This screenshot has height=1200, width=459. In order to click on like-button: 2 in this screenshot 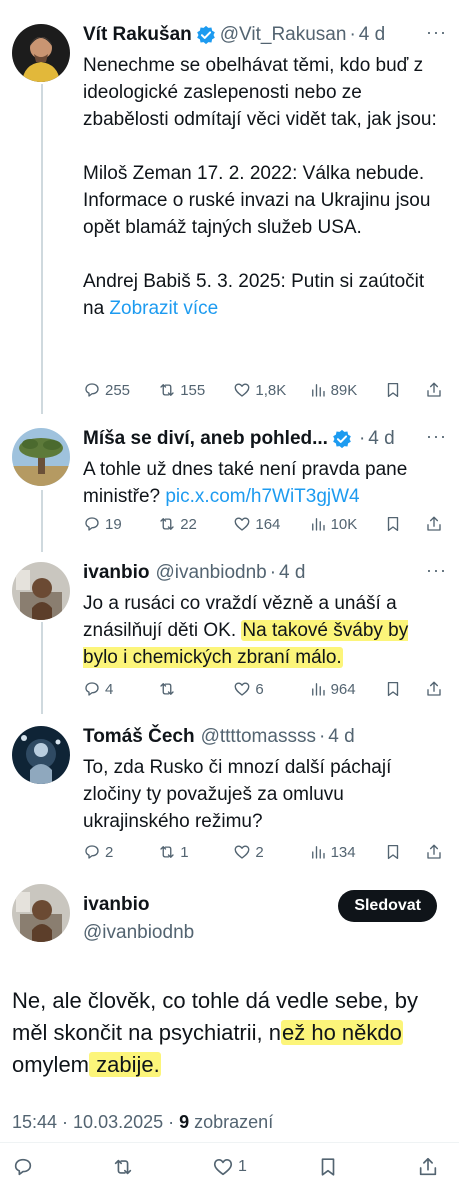, I will do `click(261, 852)`.